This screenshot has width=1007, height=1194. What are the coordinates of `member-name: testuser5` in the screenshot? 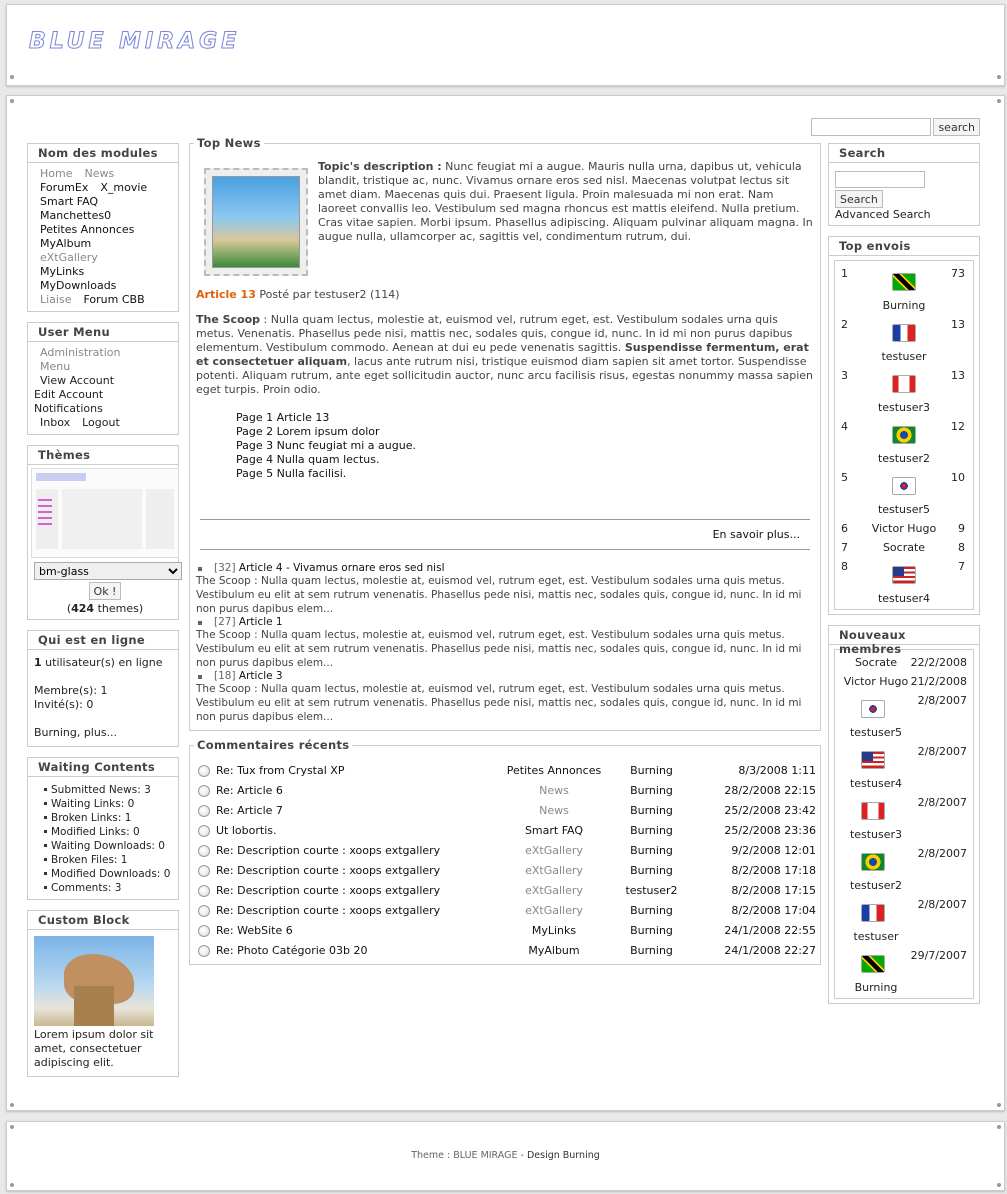 It's located at (876, 732).